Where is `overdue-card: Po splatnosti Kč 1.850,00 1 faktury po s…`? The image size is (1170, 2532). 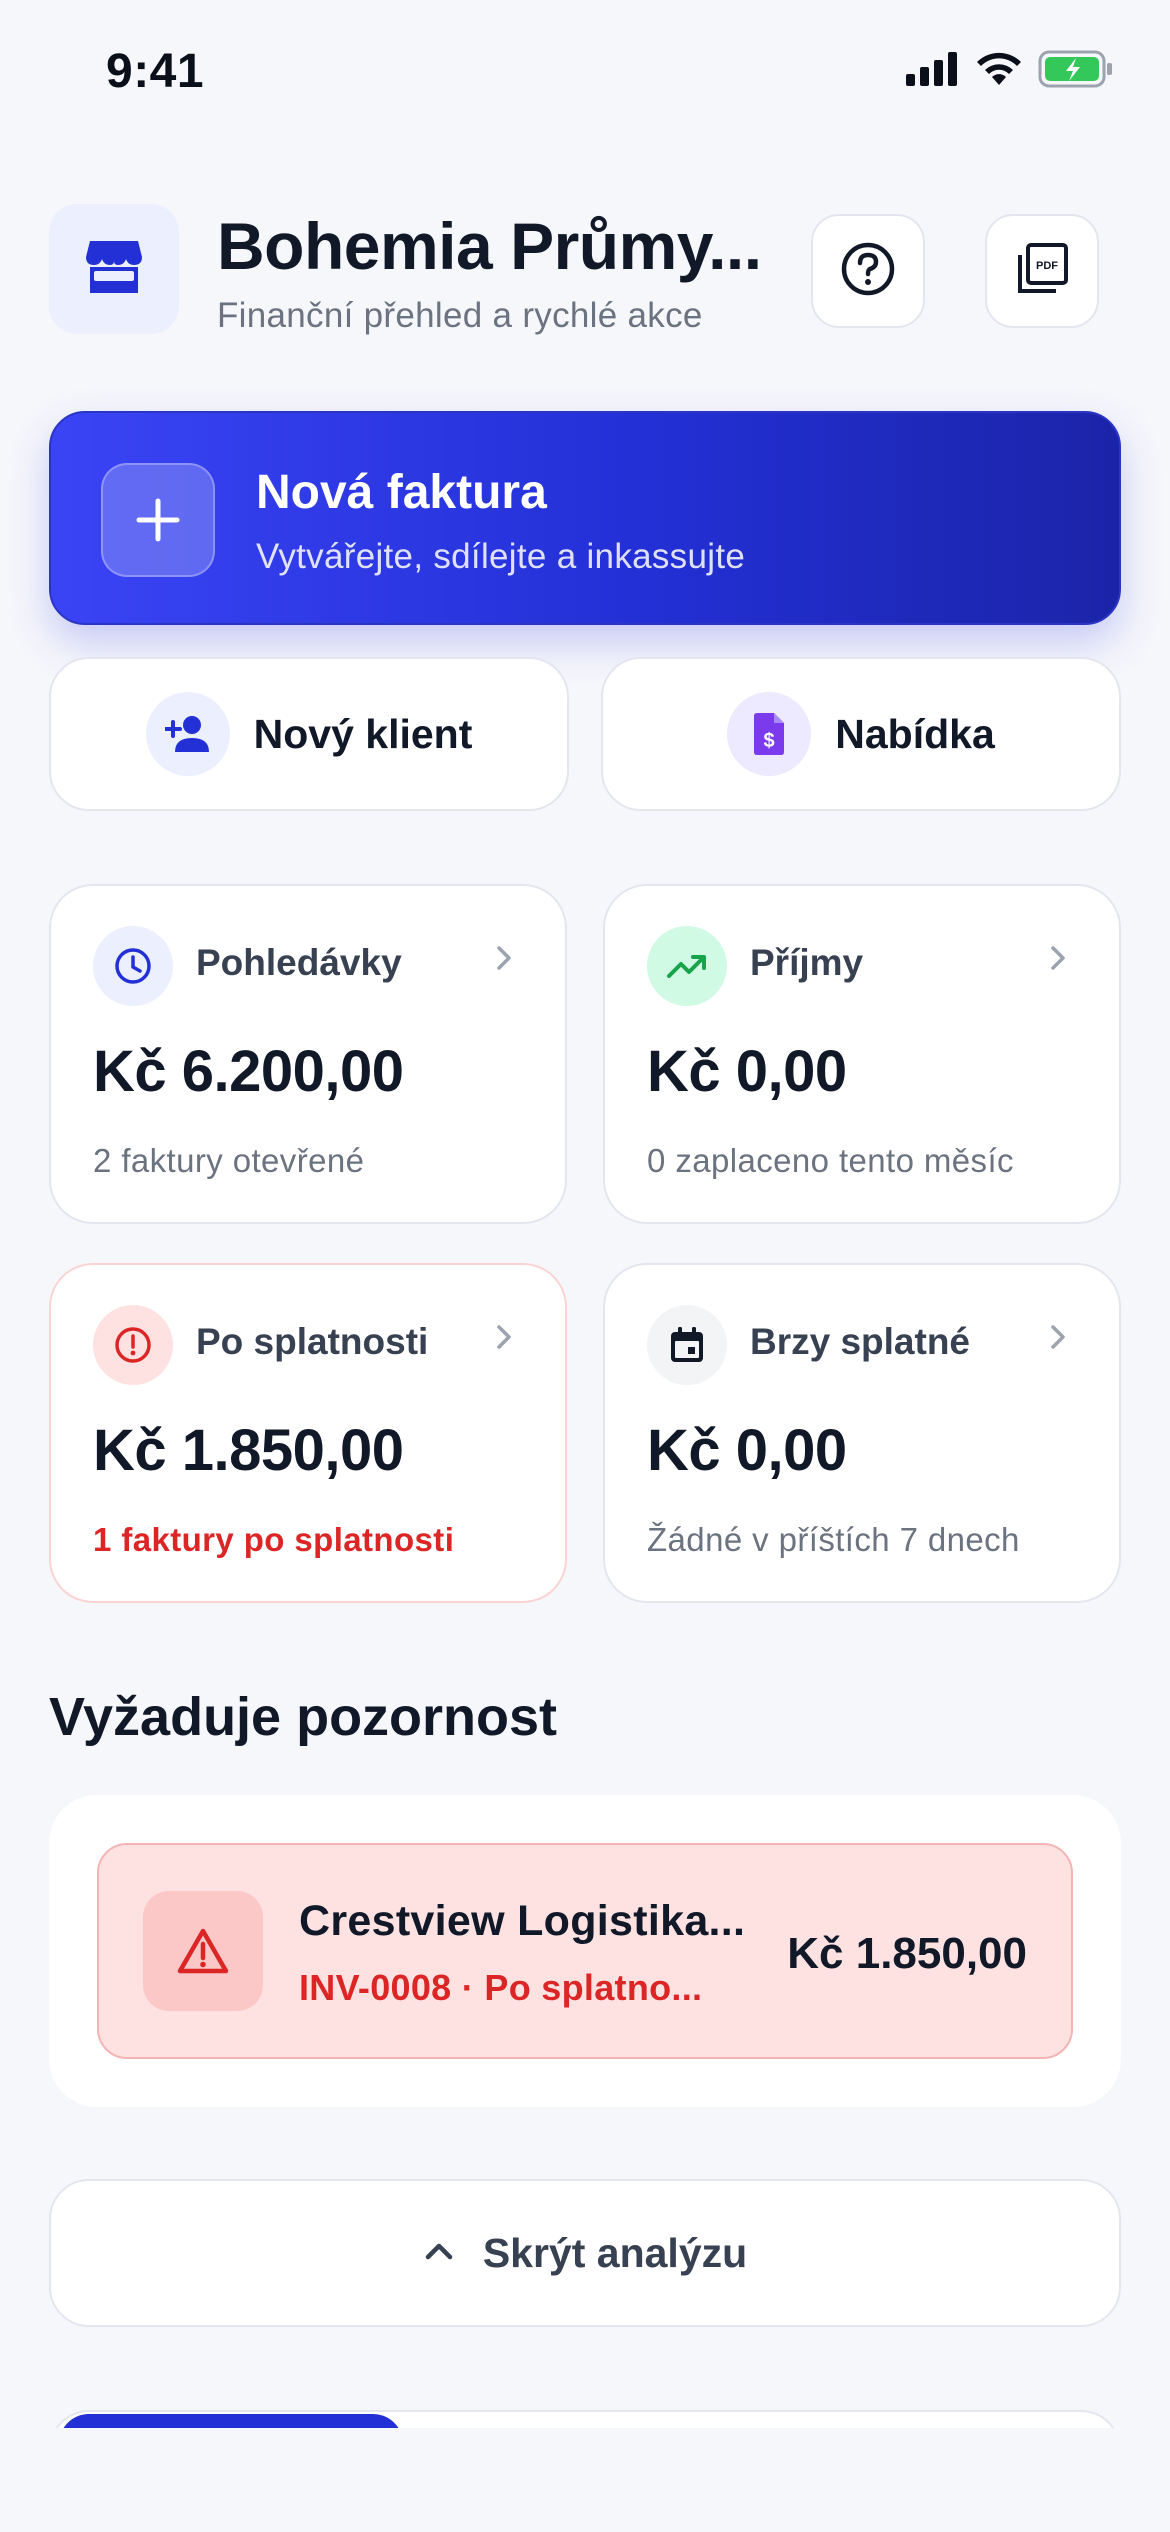 overdue-card: Po splatnosti Kč 1.850,00 1 faktury po s… is located at coordinates (308, 1433).